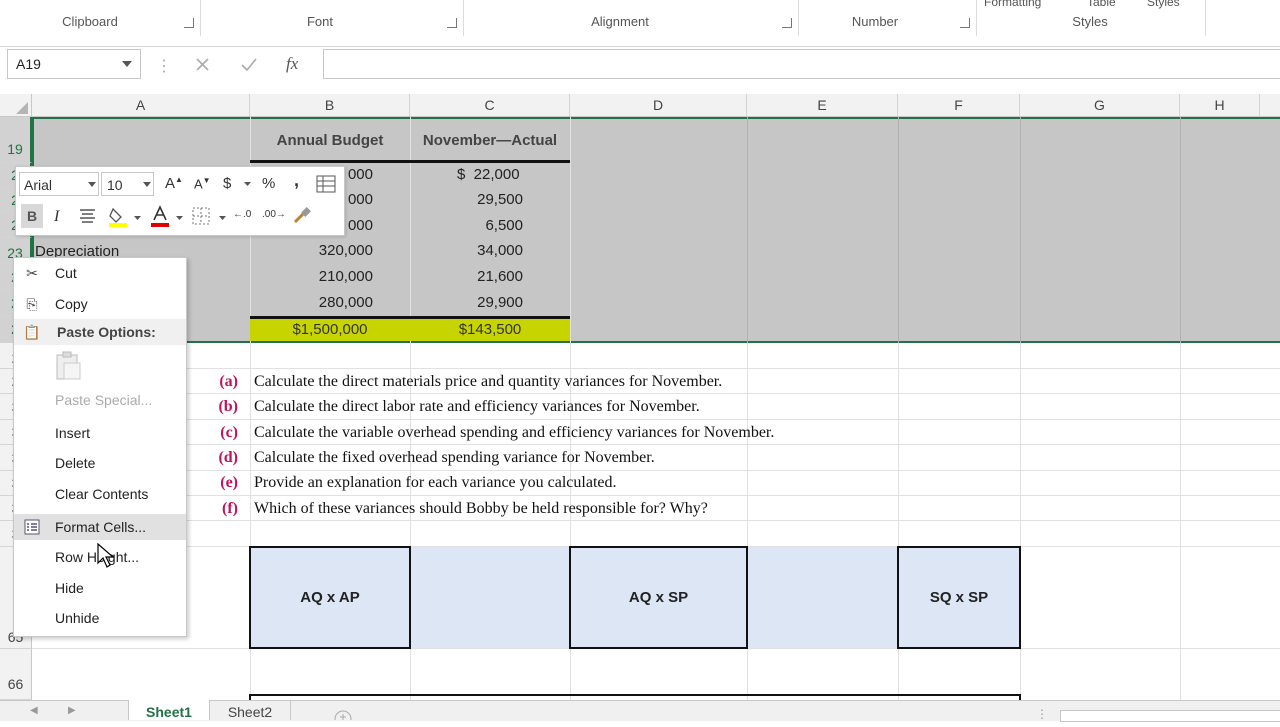 The image size is (1280, 727). Describe the element at coordinates (34, 710) in the screenshot. I see `scroll-tabs-left-icon: ◀` at that location.